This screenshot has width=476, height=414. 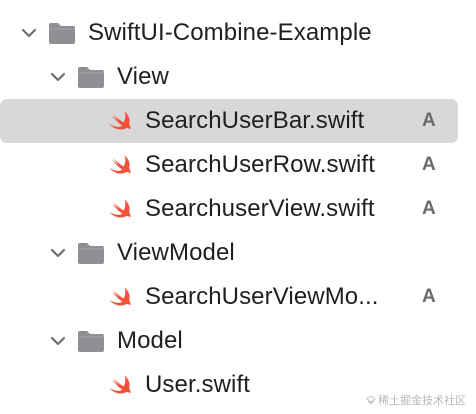 I want to click on watermark: 稀土掘金技术社区, so click(x=416, y=400).